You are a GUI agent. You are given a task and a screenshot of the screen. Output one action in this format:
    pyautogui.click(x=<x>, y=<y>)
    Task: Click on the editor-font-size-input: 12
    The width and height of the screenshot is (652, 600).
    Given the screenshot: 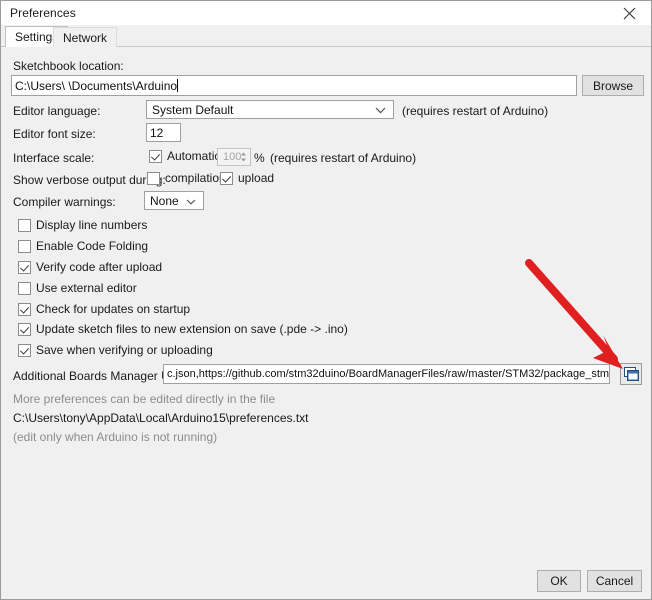 What is the action you would take?
    pyautogui.click(x=163, y=132)
    